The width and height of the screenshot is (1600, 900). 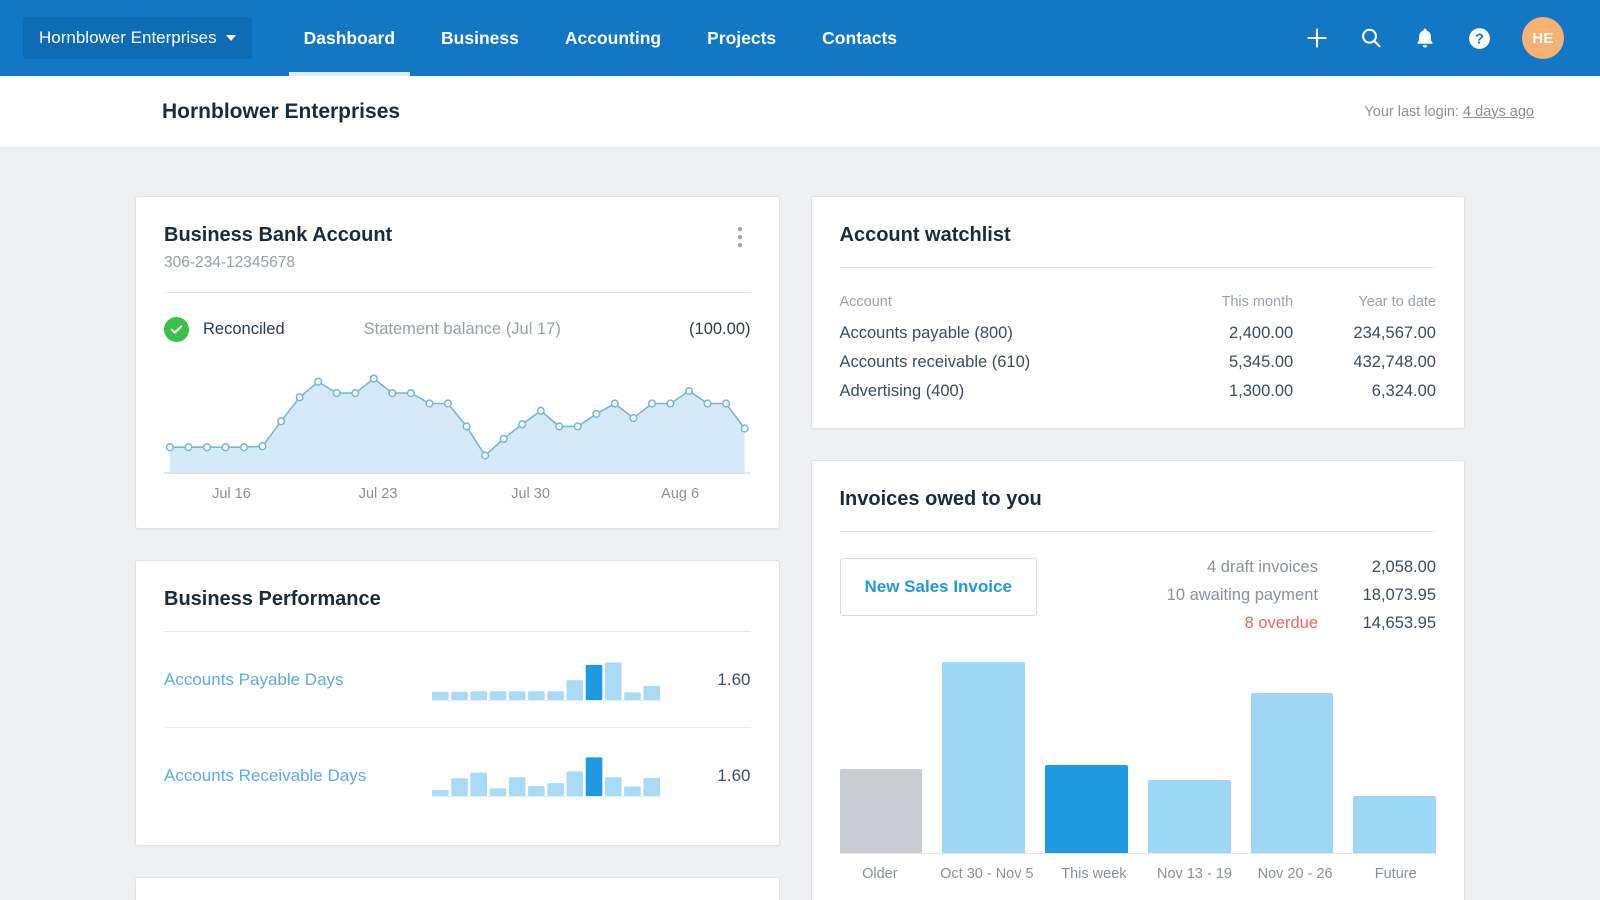 What do you see at coordinates (272, 599) in the screenshot?
I see `performance-card-title: Business Performance` at bounding box center [272, 599].